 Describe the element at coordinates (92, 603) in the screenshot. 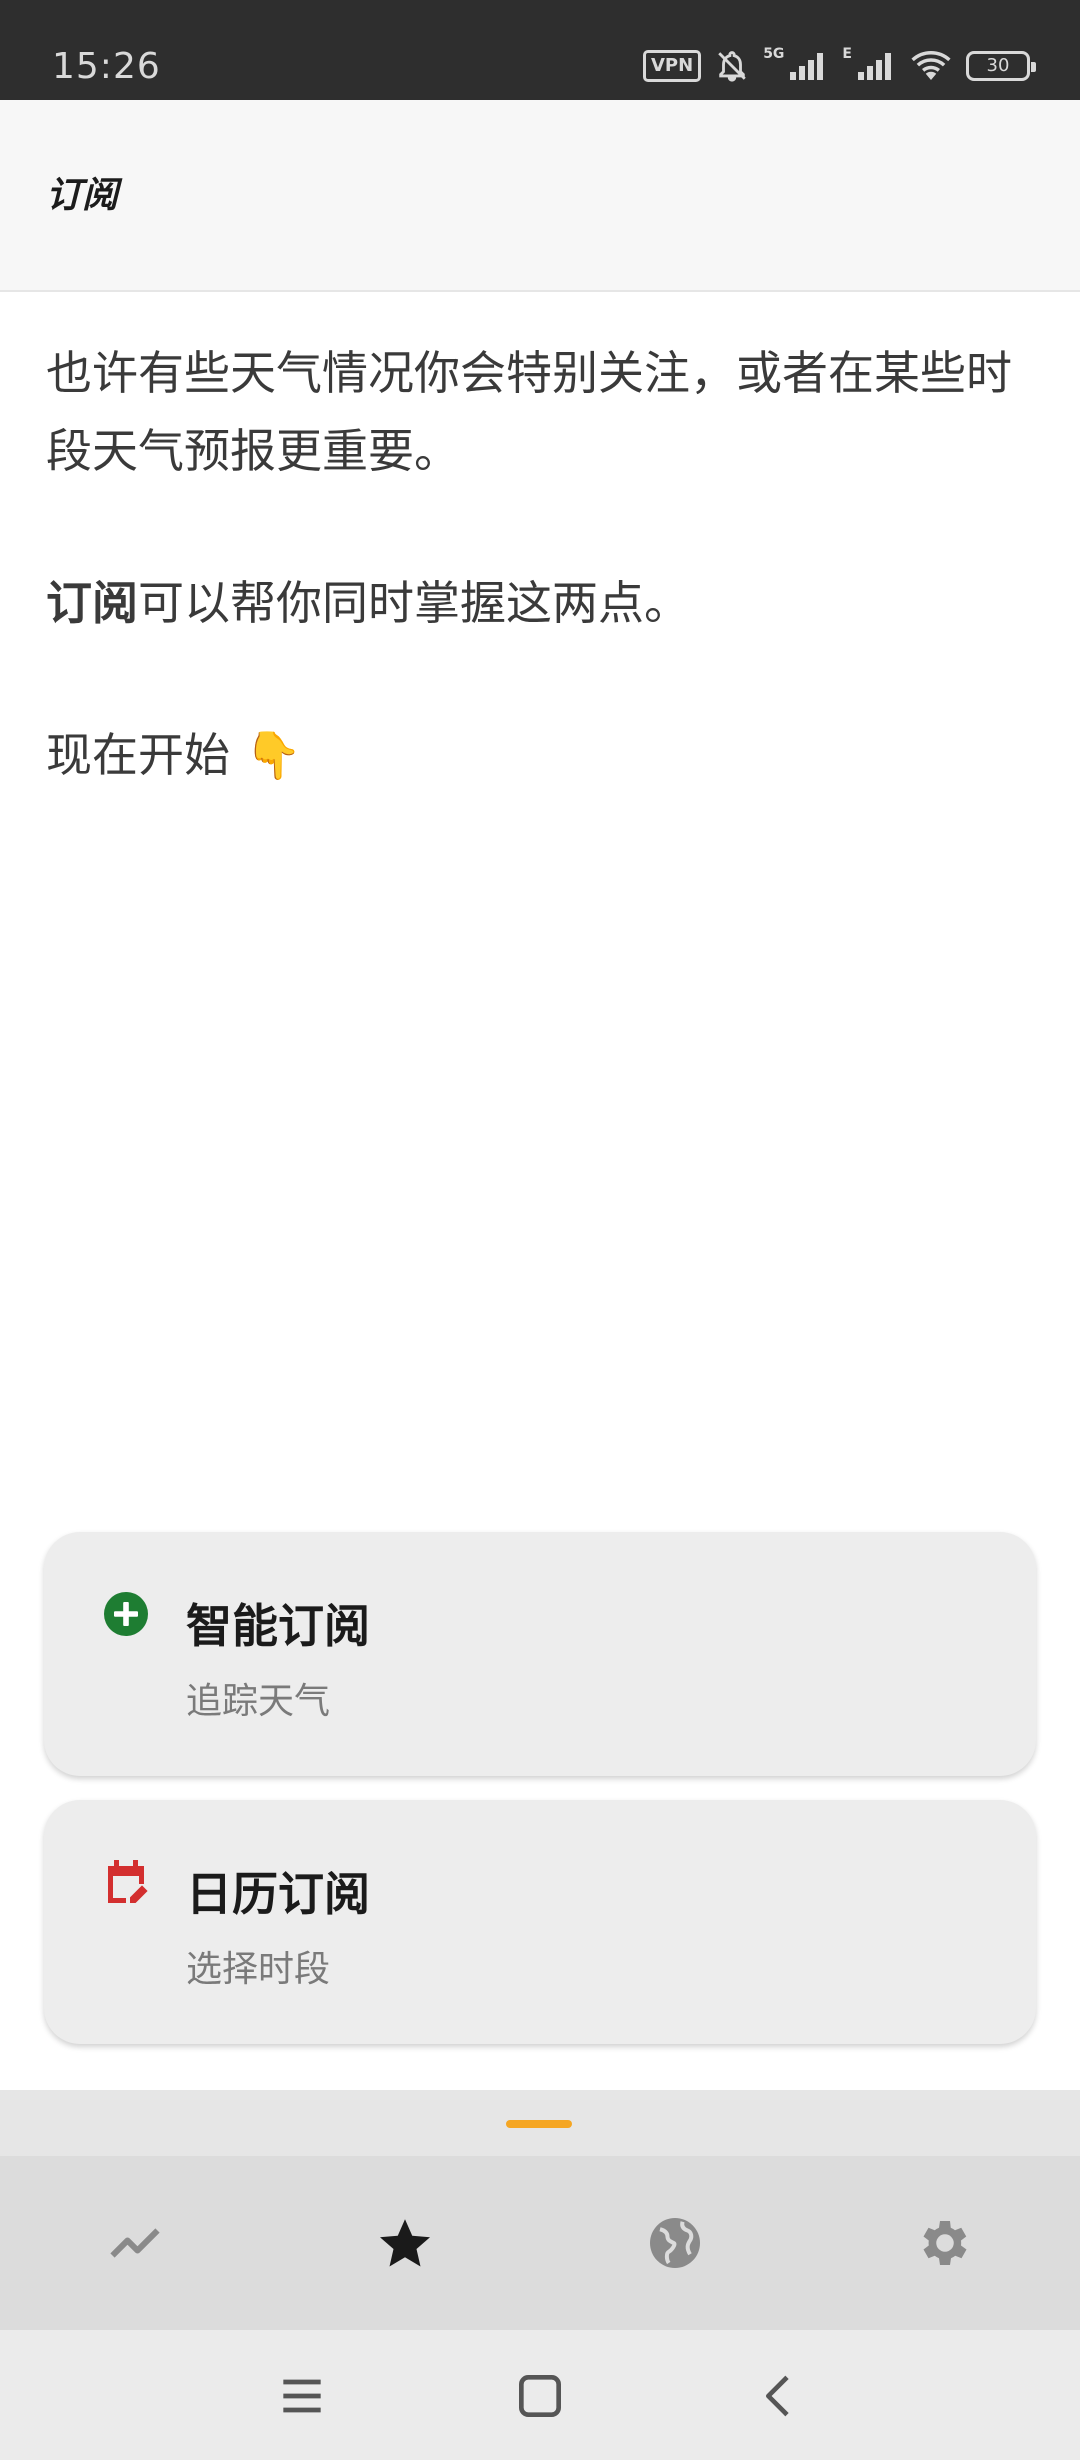

I see `intro-keyword: 订阅` at that location.